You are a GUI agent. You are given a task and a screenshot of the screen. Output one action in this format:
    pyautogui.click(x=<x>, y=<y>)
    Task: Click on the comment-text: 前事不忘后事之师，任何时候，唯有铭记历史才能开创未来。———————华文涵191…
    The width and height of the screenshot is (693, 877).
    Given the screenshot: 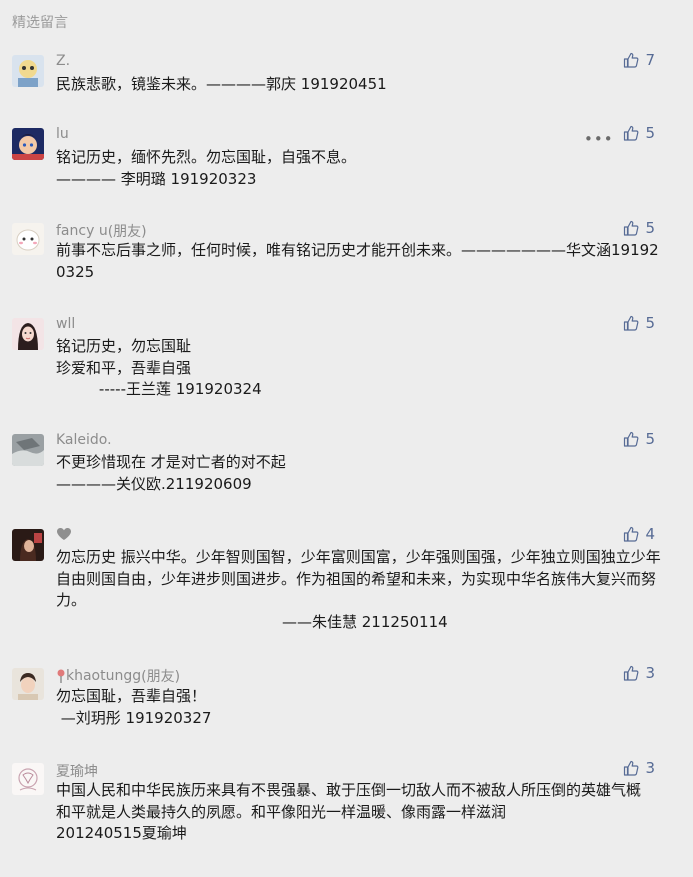 What is the action you would take?
    pyautogui.click(x=358, y=261)
    